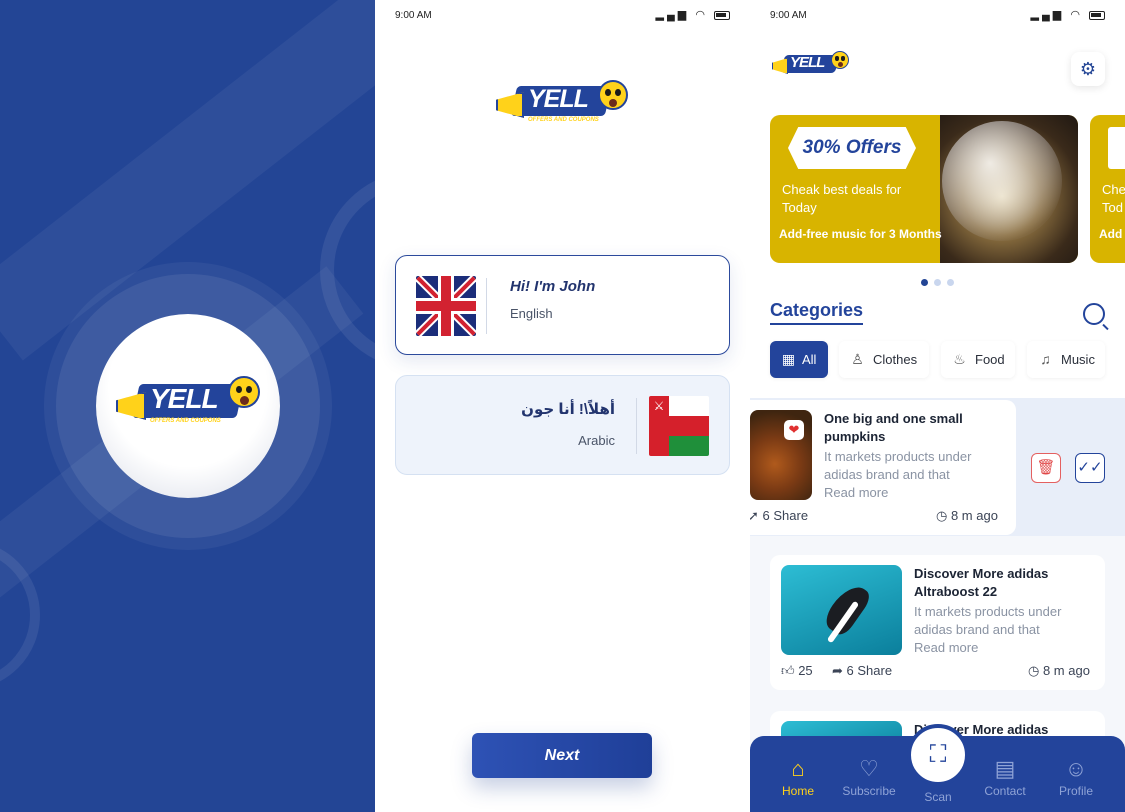 The height and width of the screenshot is (812, 1125). I want to click on carousel-indicator, so click(940, 282).